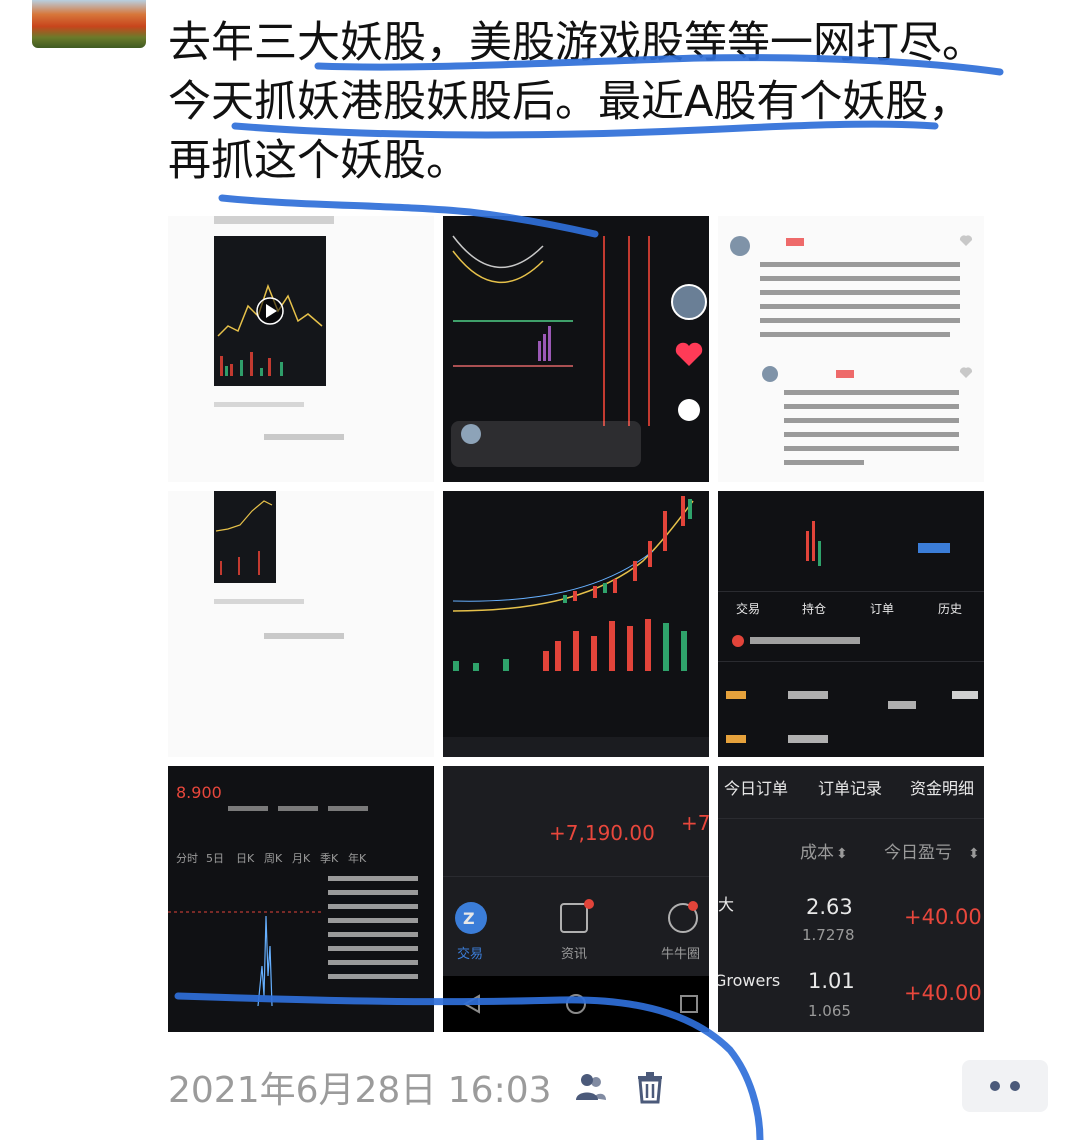  Describe the element at coordinates (950, 609) in the screenshot. I see `thumb-6-tab-history: 历史` at that location.